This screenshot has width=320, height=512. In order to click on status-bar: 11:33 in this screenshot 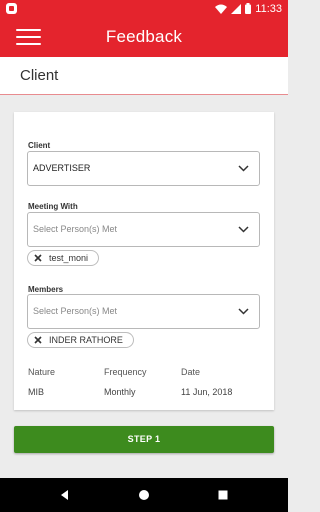, I will do `click(144, 8)`.